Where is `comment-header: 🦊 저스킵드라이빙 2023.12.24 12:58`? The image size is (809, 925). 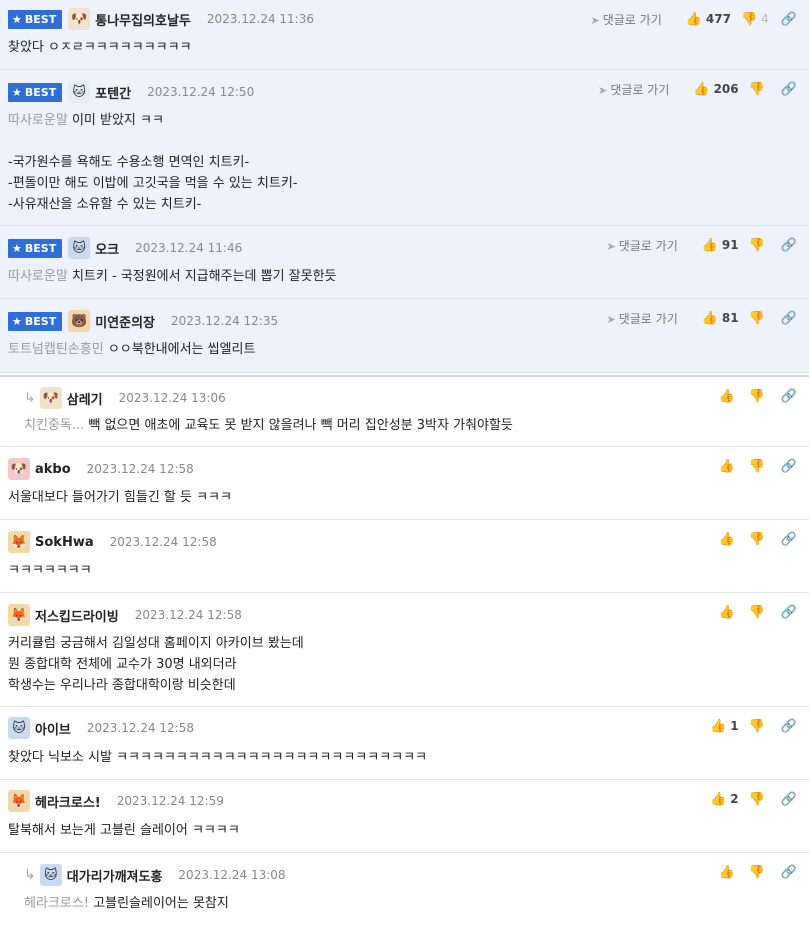 comment-header: 🦊 저스킵드라이빙 2023.12.24 12:58 is located at coordinates (125, 615).